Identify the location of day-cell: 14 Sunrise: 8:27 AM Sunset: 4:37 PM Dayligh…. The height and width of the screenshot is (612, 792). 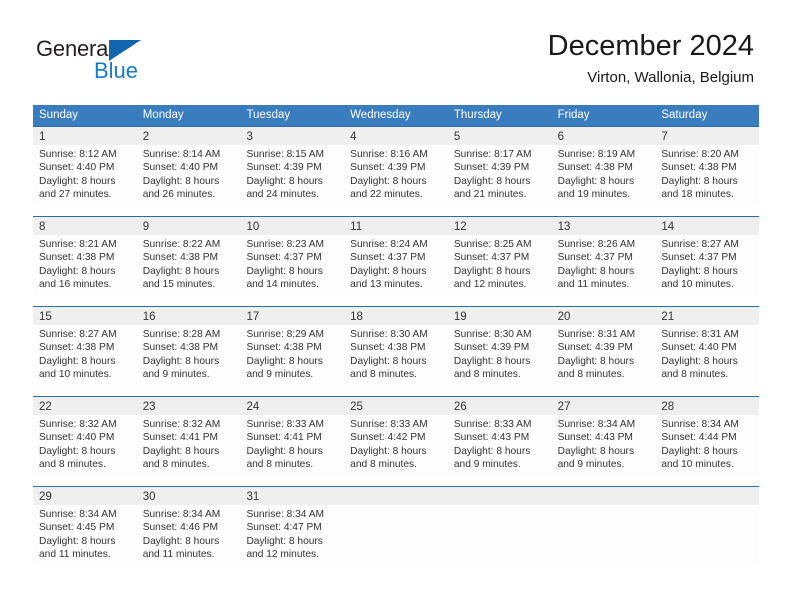
(707, 256).